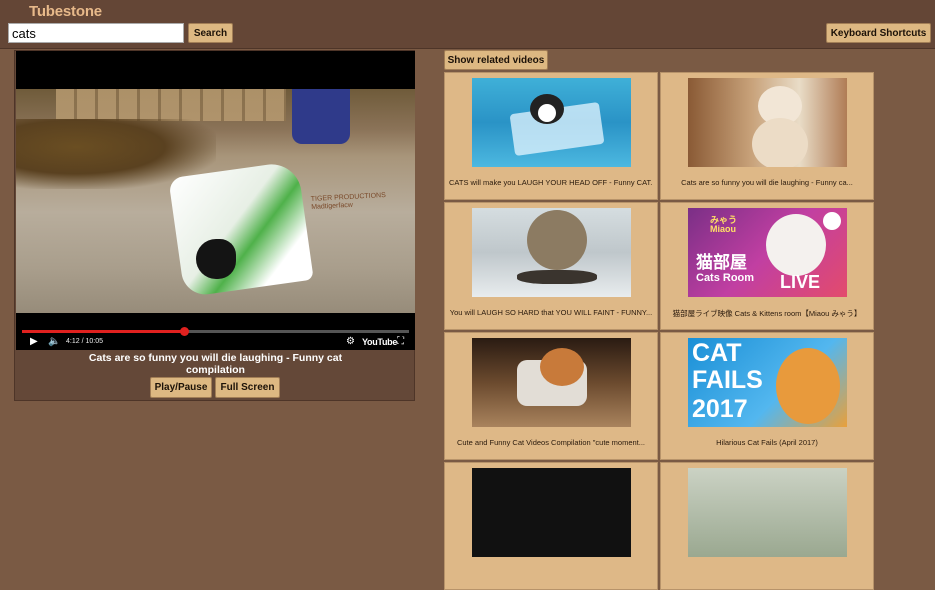  What do you see at coordinates (878, 33) in the screenshot?
I see `keyboard-shortcuts-button: Keyboard Shortcuts` at bounding box center [878, 33].